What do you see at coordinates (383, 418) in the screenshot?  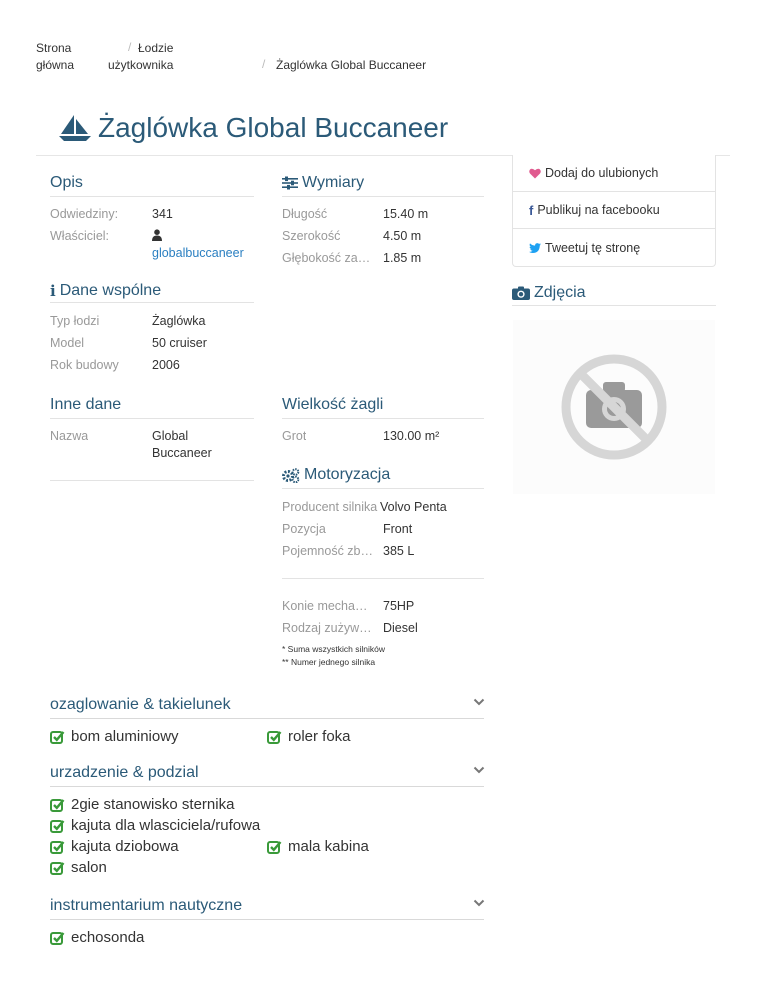 I see `sails-divider` at bounding box center [383, 418].